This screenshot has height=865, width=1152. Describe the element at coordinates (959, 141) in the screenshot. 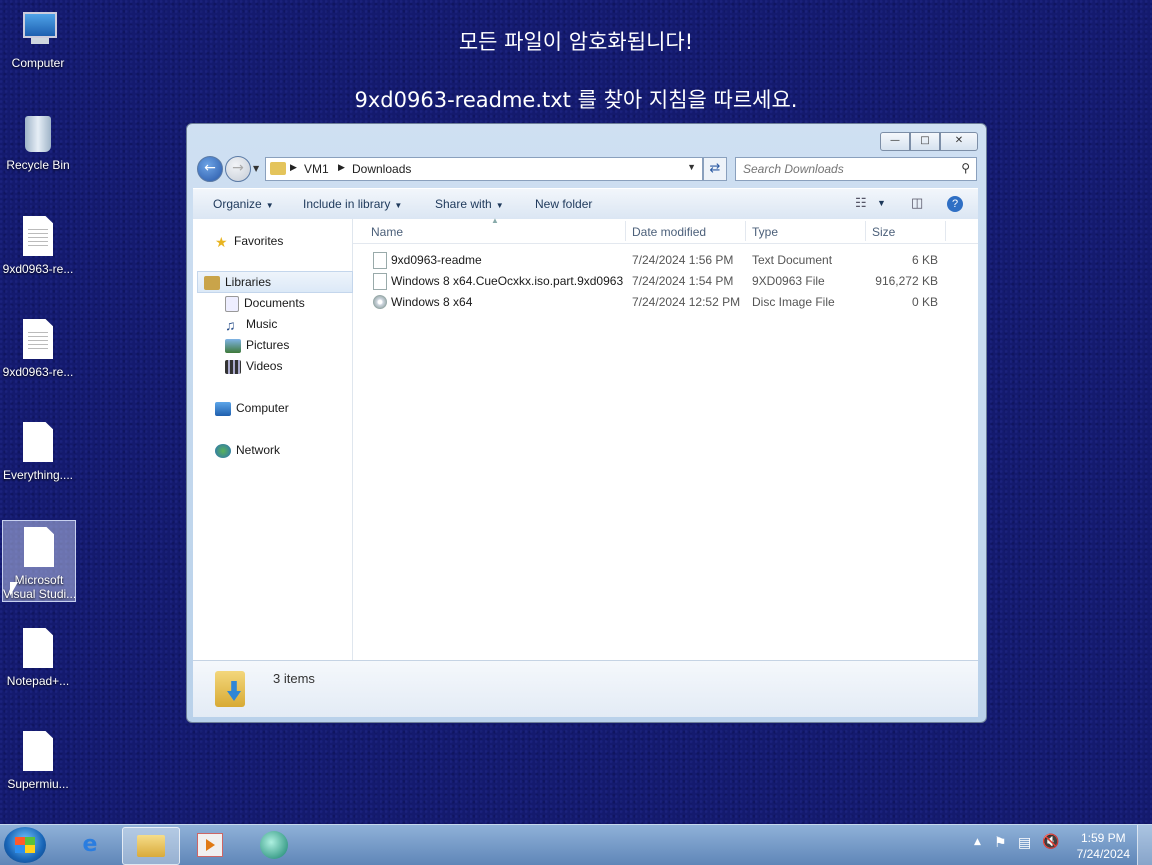

I see `close-button: ✕` at that location.